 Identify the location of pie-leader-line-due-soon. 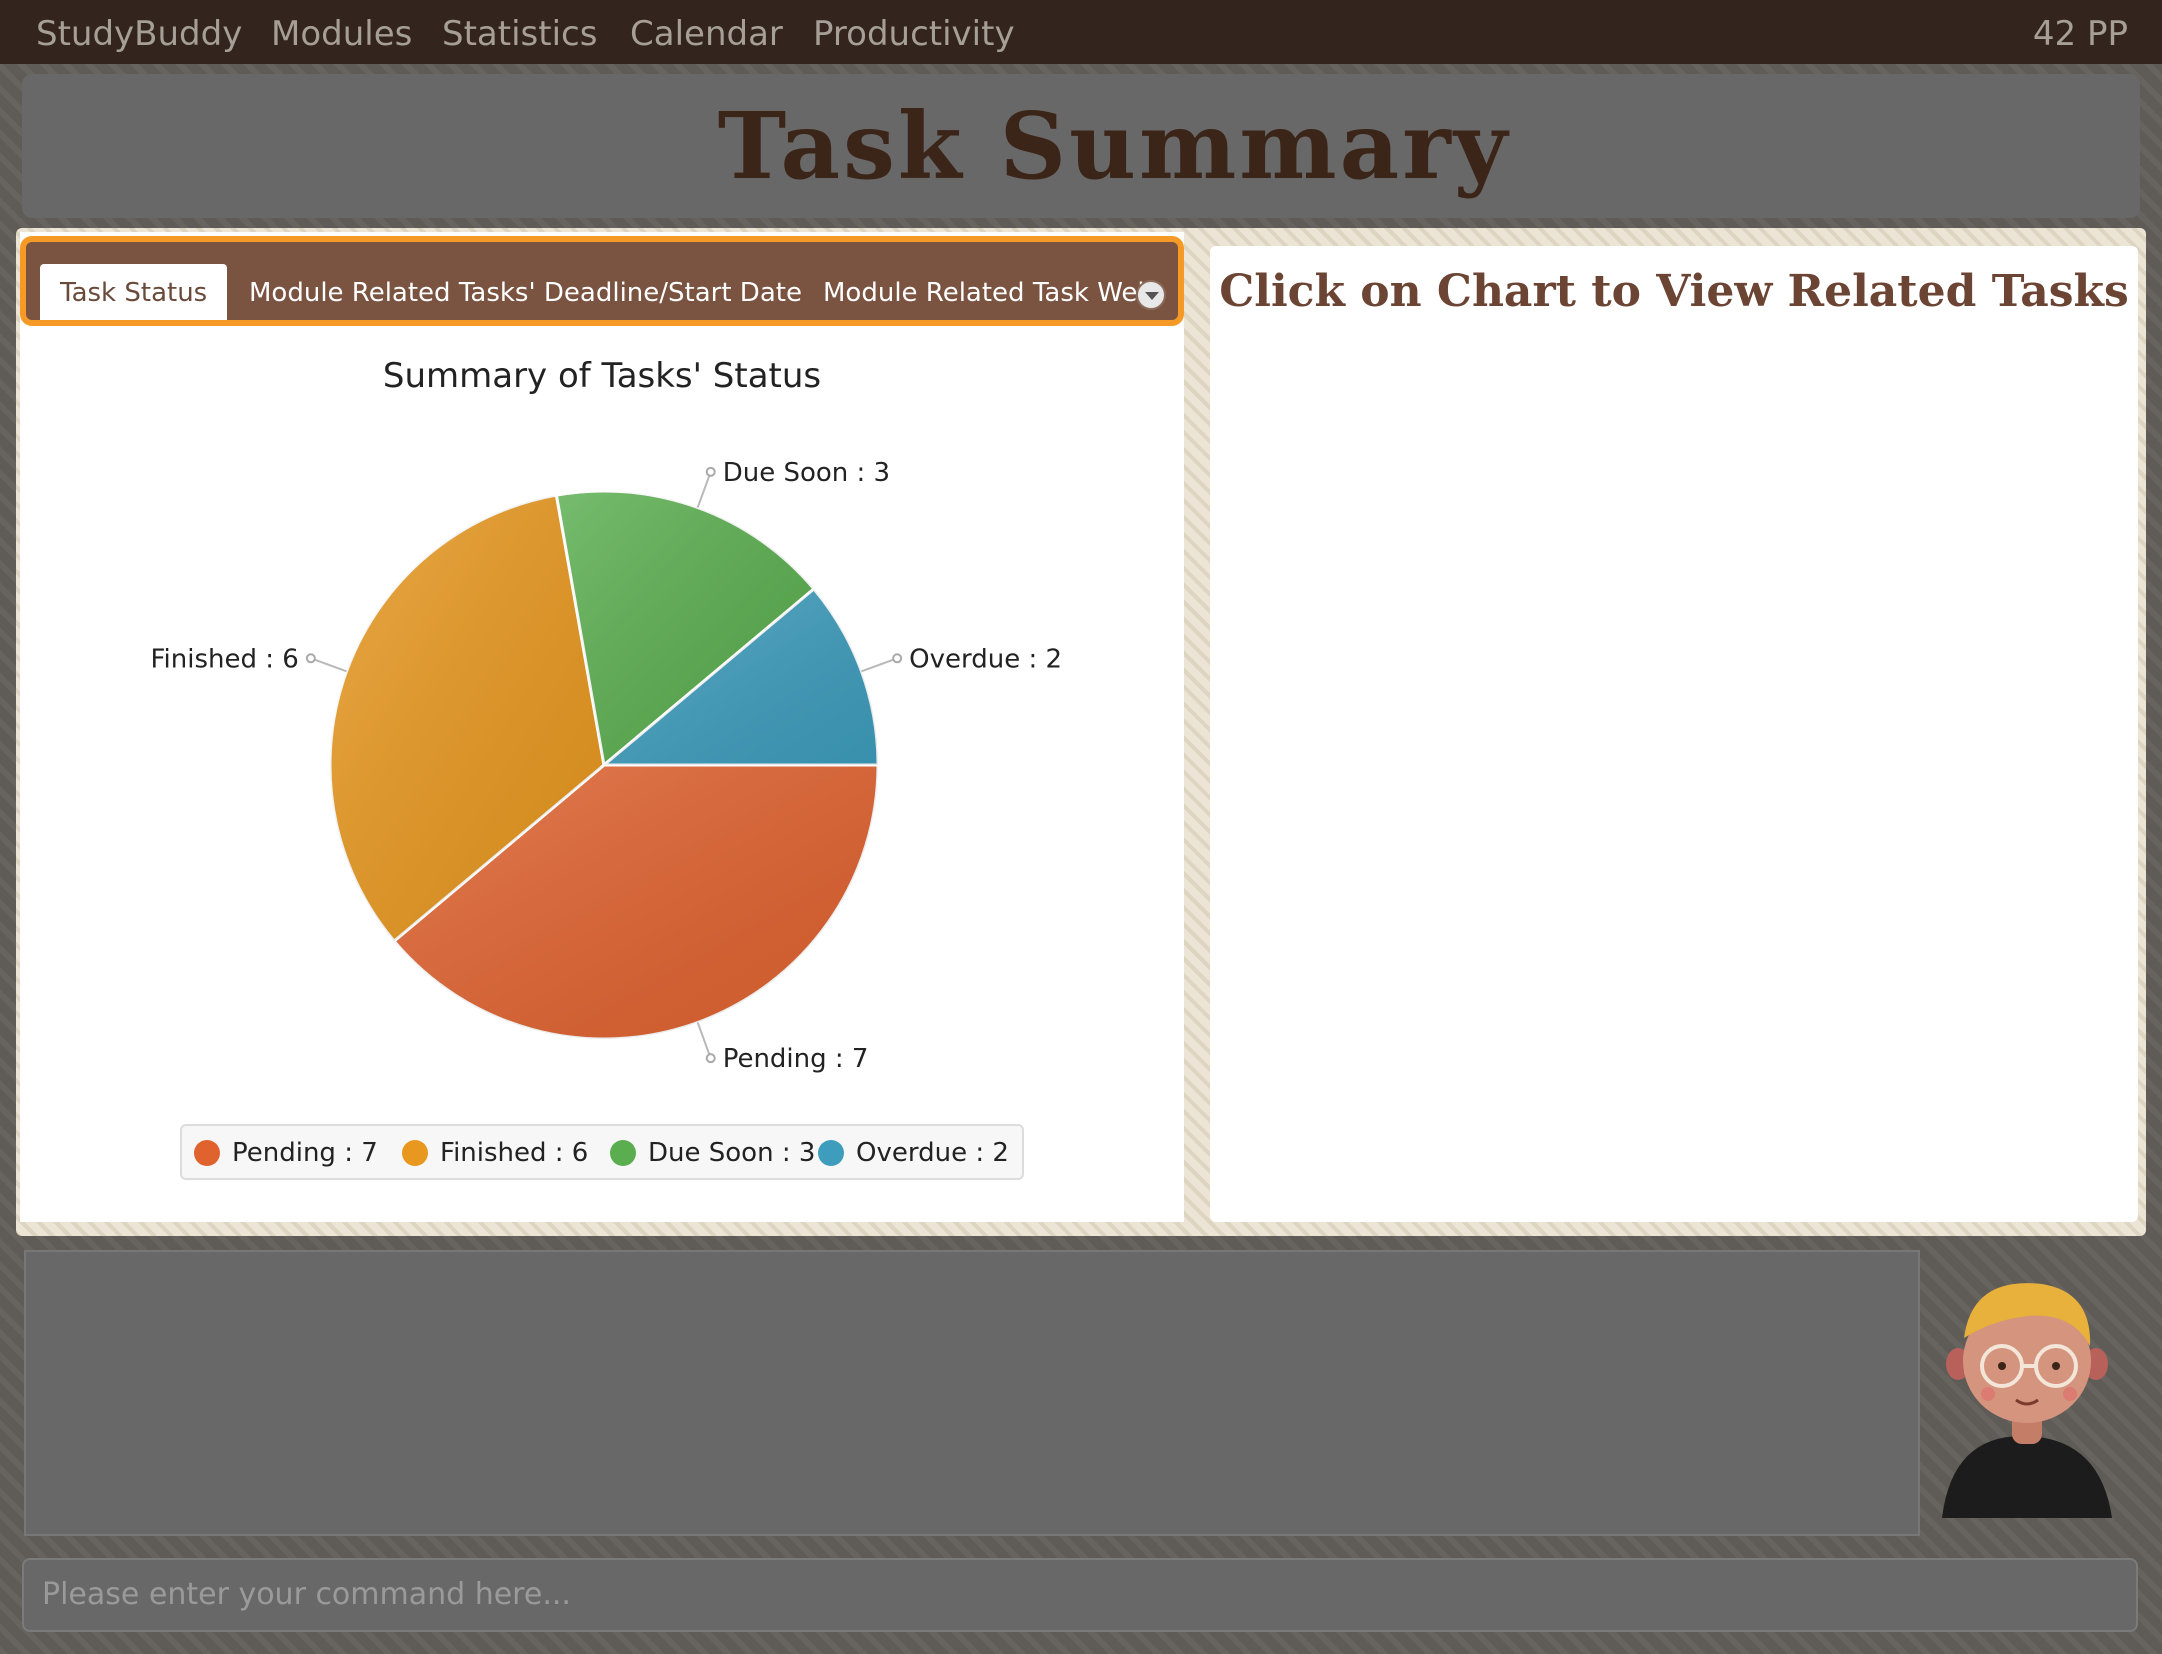
(704, 489).